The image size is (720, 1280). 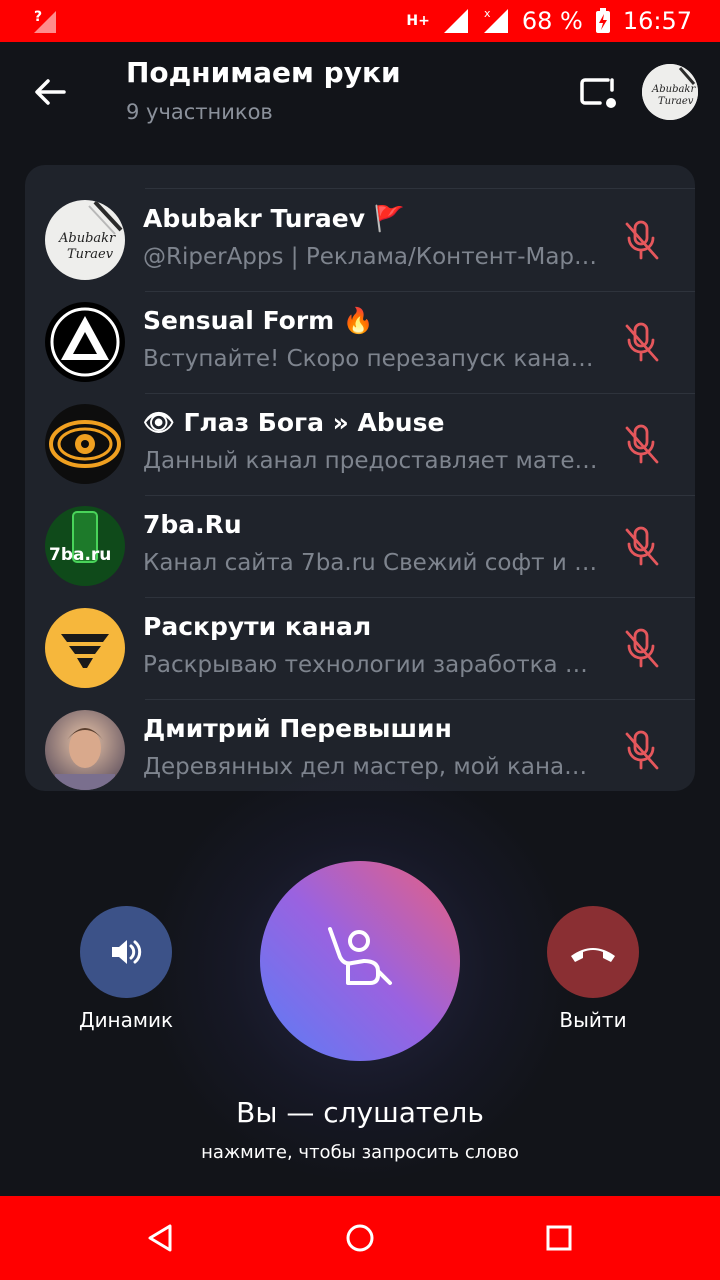 What do you see at coordinates (455, 21) in the screenshot?
I see `signal-icon` at bounding box center [455, 21].